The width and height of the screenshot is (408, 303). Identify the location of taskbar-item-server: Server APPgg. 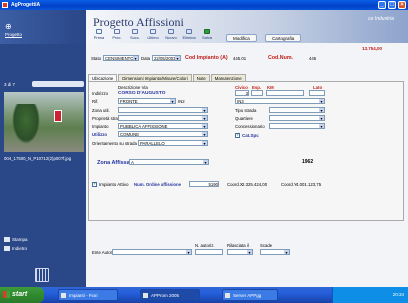
(250, 295).